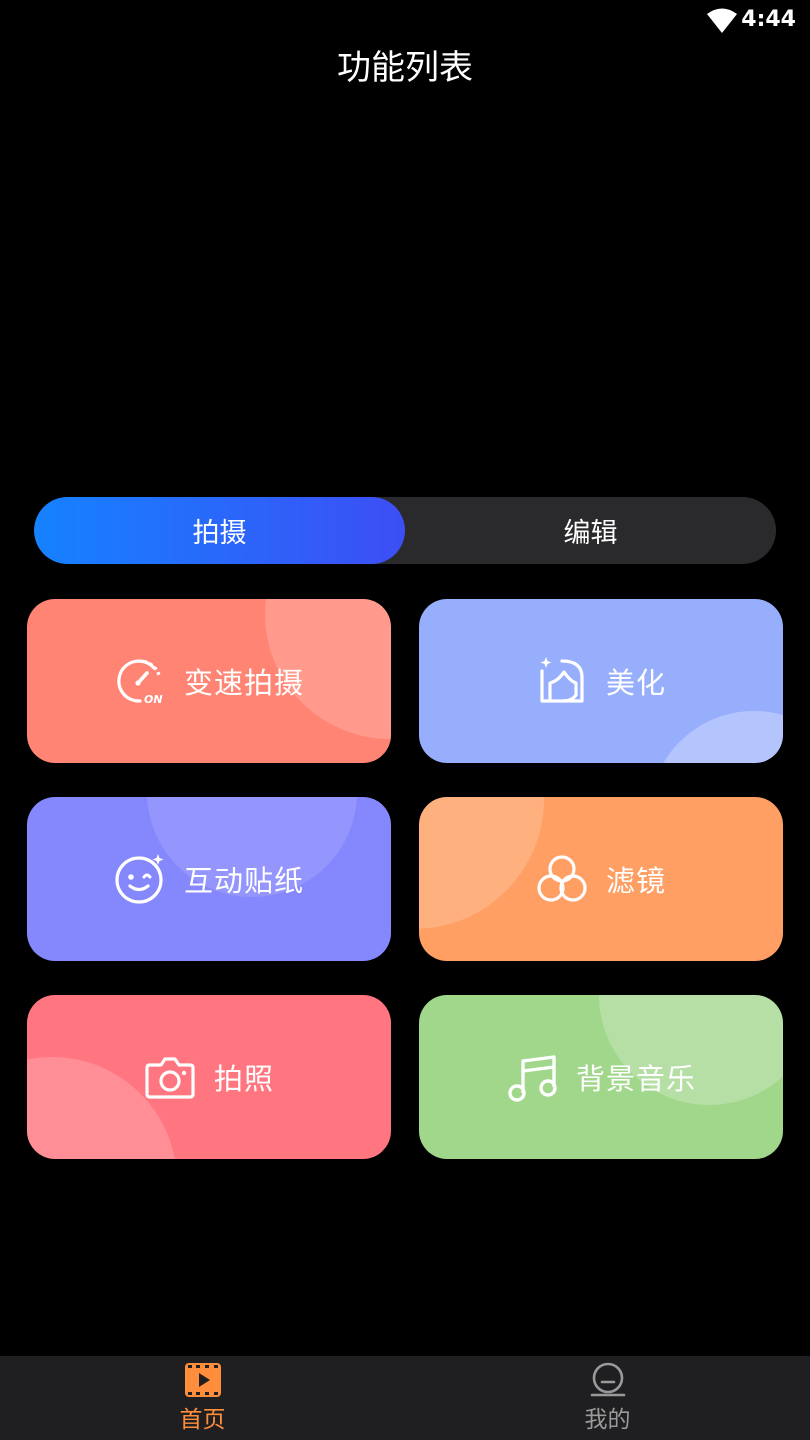 This screenshot has width=810, height=1440. I want to click on wifi-icon, so click(722, 20).